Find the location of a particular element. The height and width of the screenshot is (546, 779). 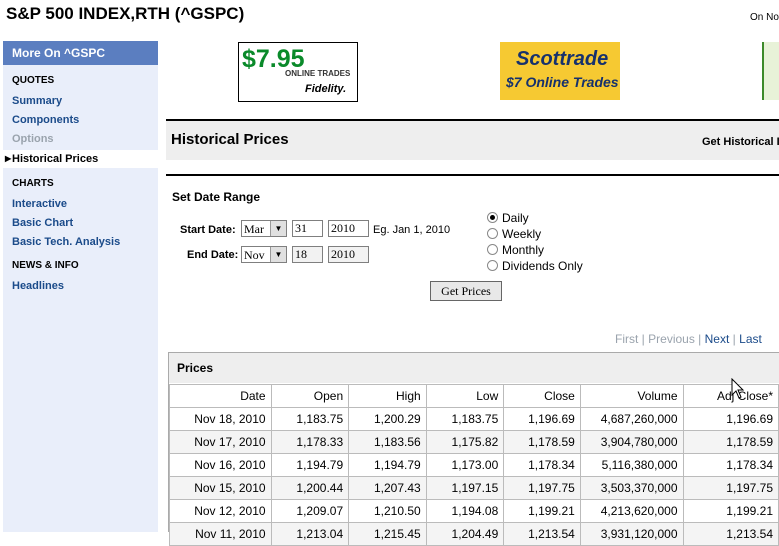

radio-daily: Daily is located at coordinates (508, 218).